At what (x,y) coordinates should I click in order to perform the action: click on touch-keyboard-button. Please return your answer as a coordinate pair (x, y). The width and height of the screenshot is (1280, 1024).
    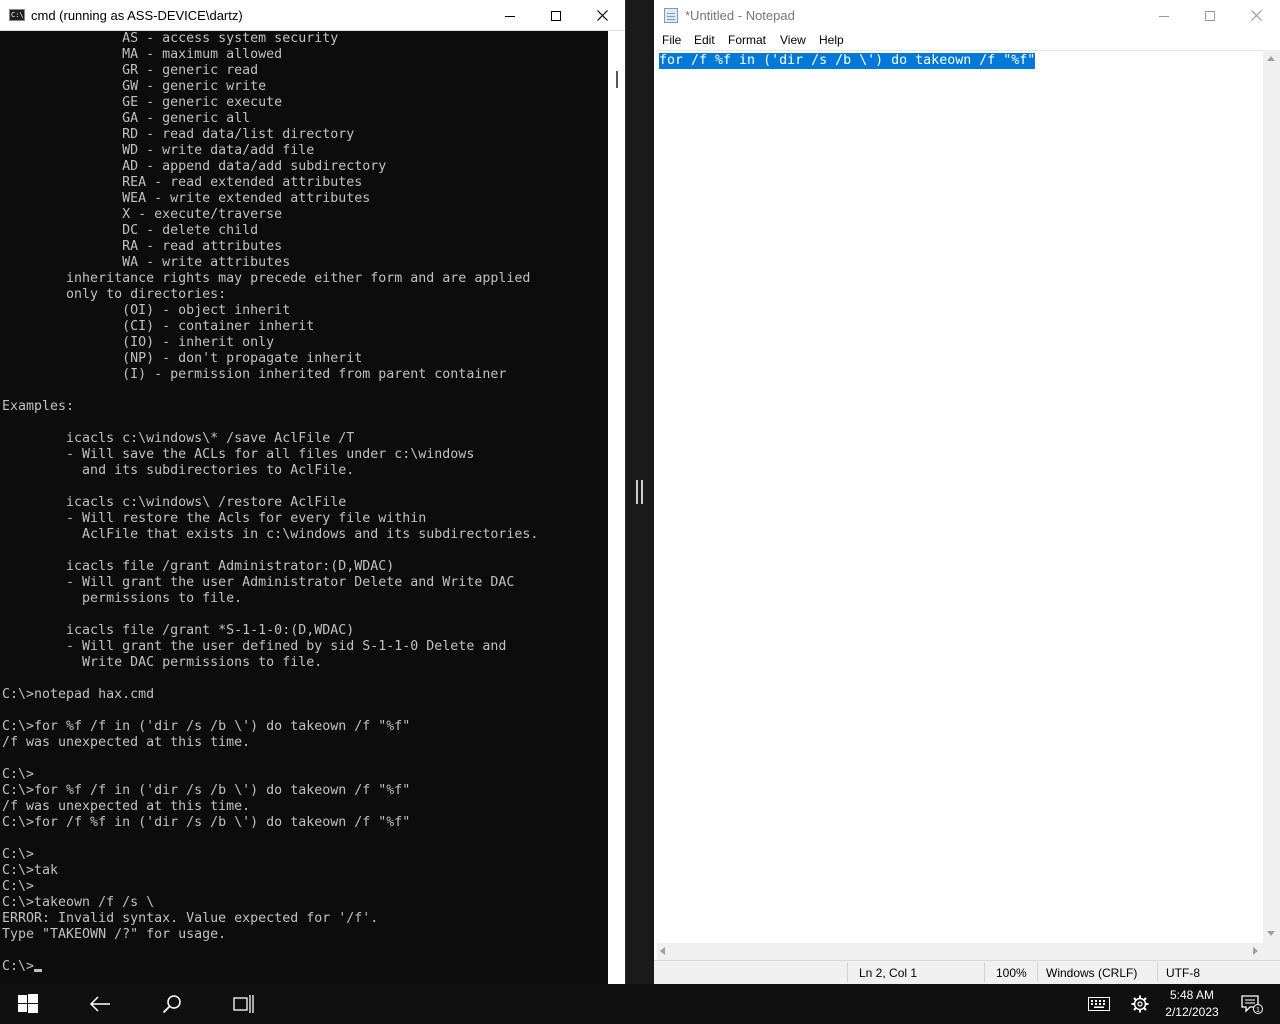
    Looking at the image, I should click on (1099, 1004).